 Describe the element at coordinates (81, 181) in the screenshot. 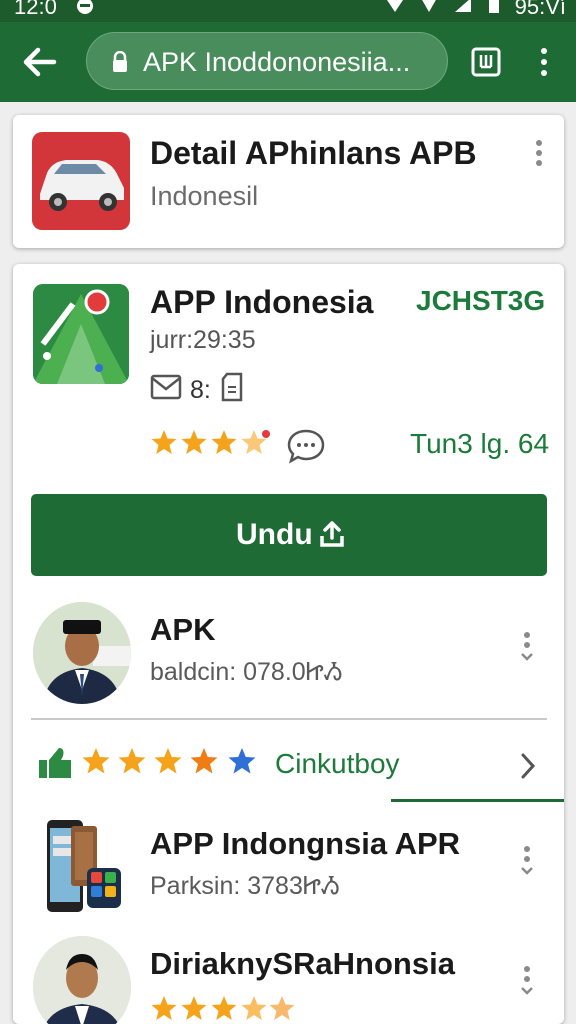

I see `car-thumbnail` at that location.